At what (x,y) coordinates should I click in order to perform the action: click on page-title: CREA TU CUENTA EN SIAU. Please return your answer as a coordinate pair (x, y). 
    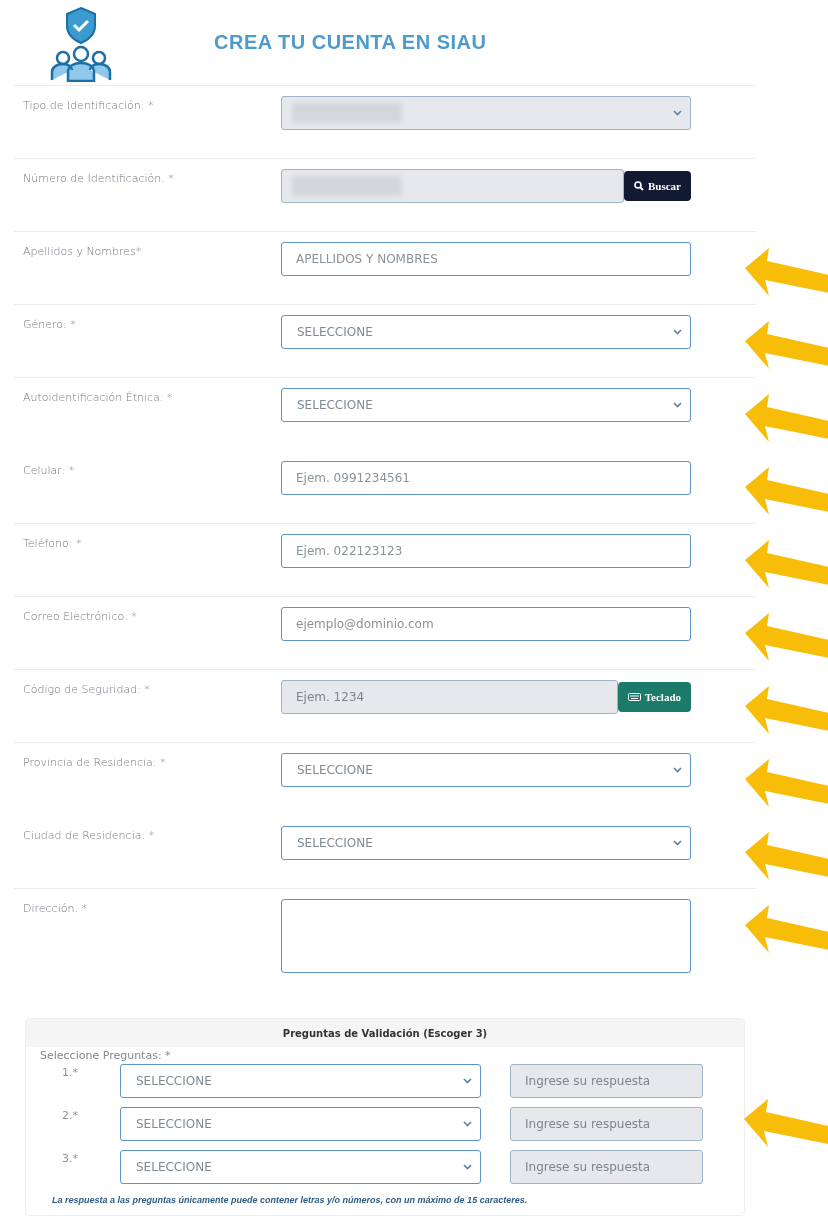
    Looking at the image, I should click on (350, 42).